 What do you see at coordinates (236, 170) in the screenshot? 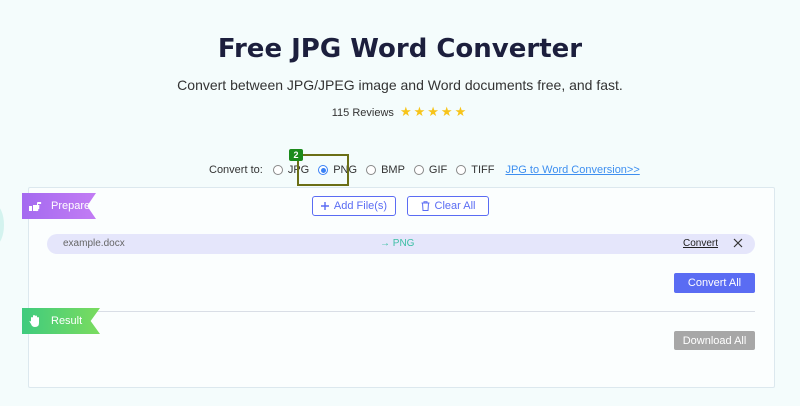
I see `convert-to-label: Convert to:` at bounding box center [236, 170].